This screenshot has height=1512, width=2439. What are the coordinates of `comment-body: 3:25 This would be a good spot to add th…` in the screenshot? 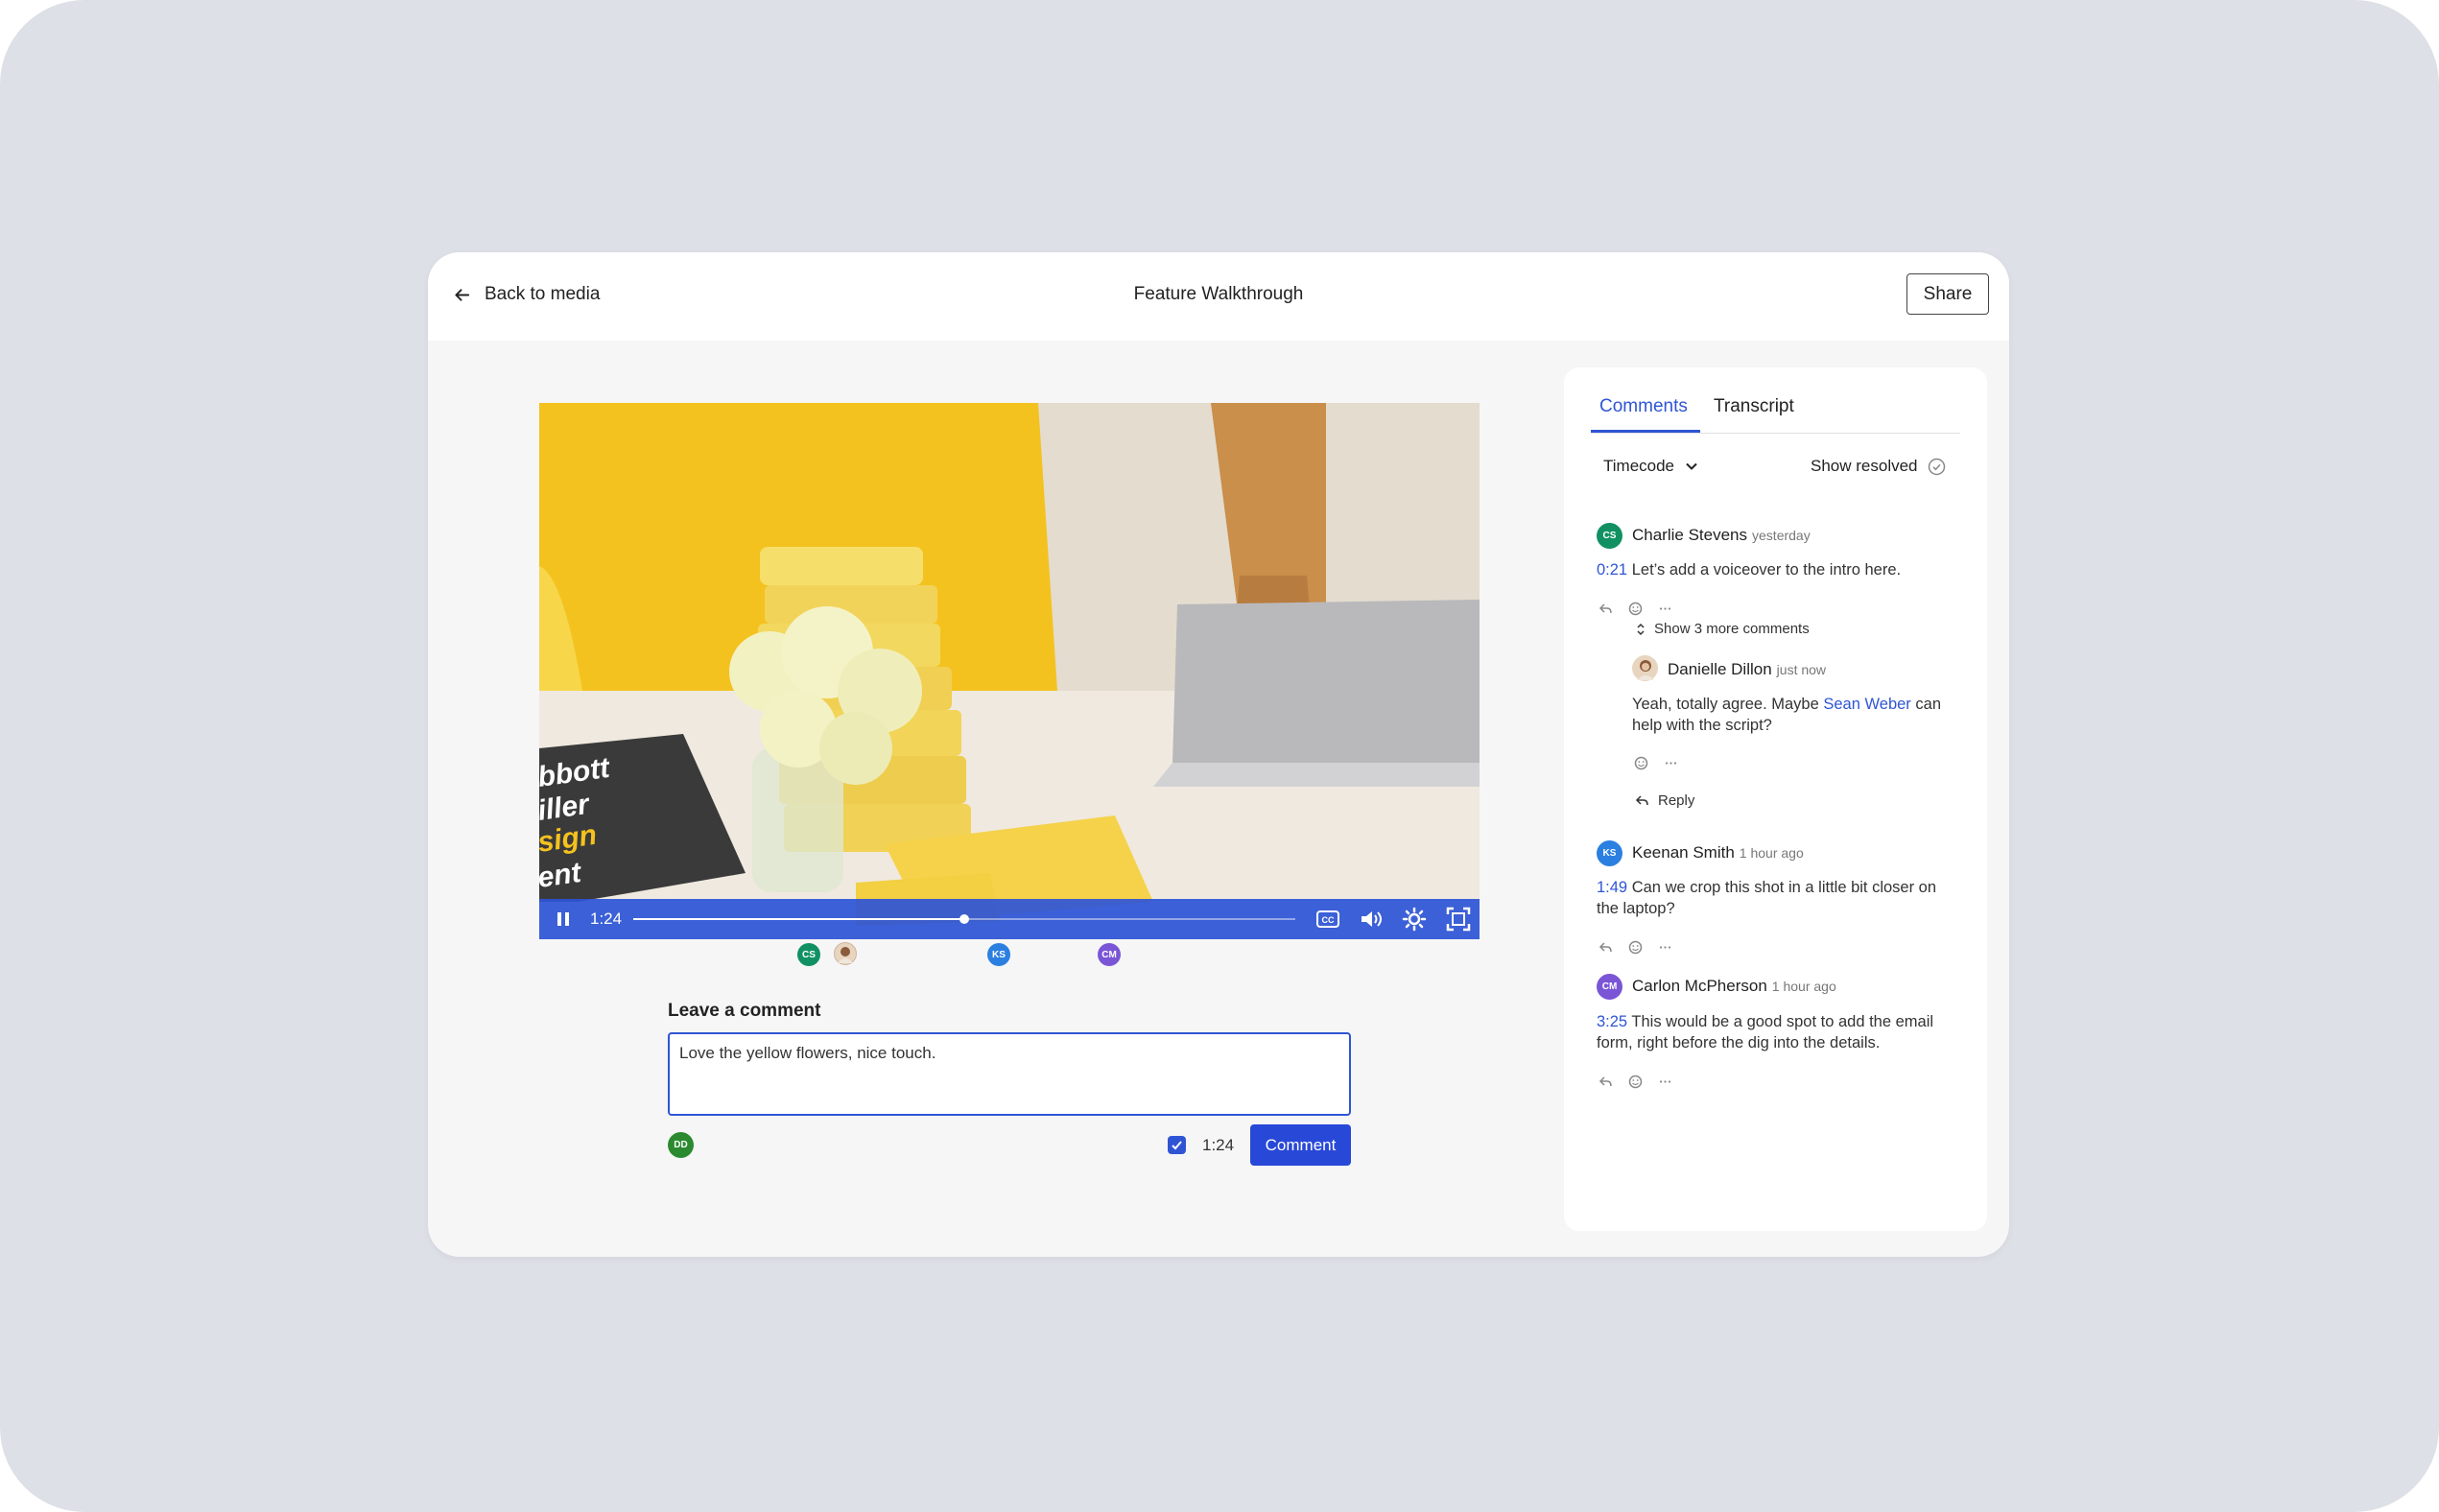 It's located at (1779, 1032).